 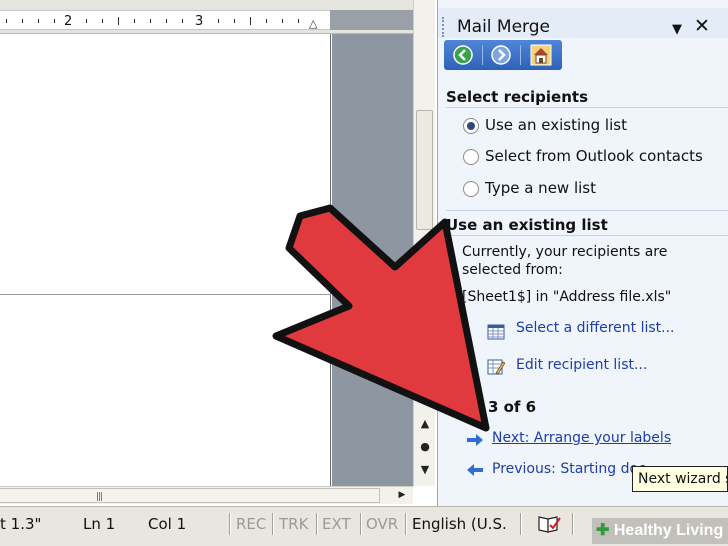 I want to click on status-trk: TRK, so click(x=293, y=524).